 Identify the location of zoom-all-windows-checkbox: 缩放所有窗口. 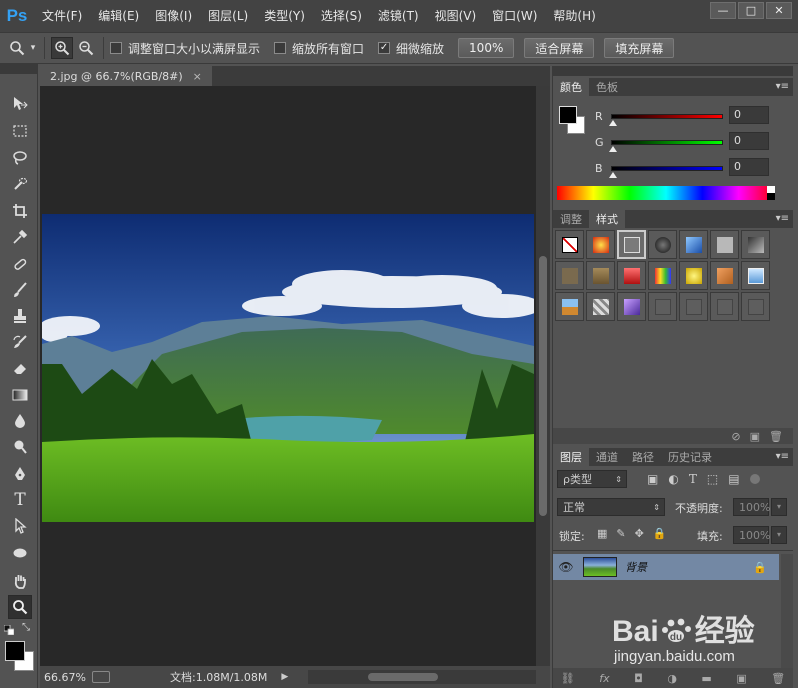
(319, 48).